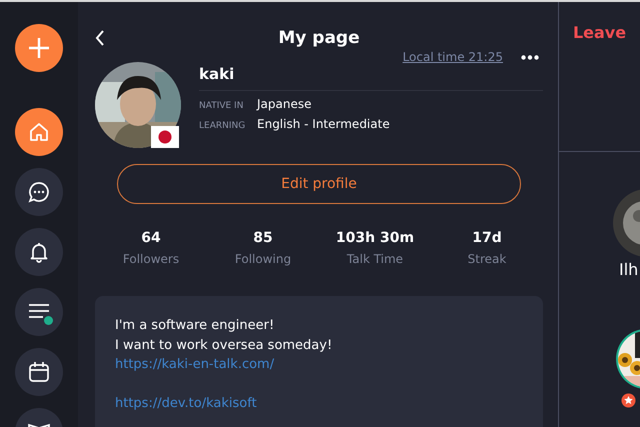 Image resolution: width=640 pixels, height=427 pixels. Describe the element at coordinates (487, 259) in the screenshot. I see `stat-label: Streak` at that location.